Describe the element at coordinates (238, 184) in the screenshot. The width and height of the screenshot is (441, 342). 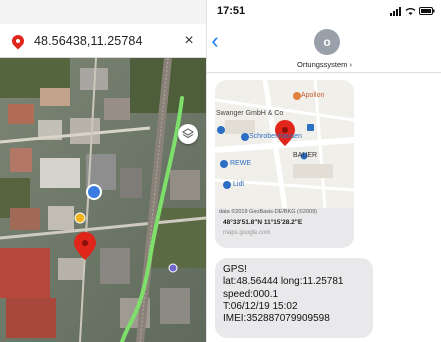
I see `place-label: Lidl` at that location.